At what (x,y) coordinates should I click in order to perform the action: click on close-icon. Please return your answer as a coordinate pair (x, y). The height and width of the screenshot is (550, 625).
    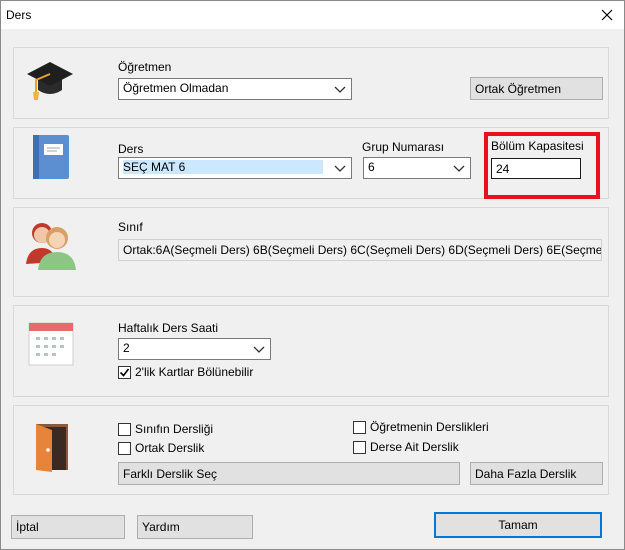
    Looking at the image, I should click on (607, 15).